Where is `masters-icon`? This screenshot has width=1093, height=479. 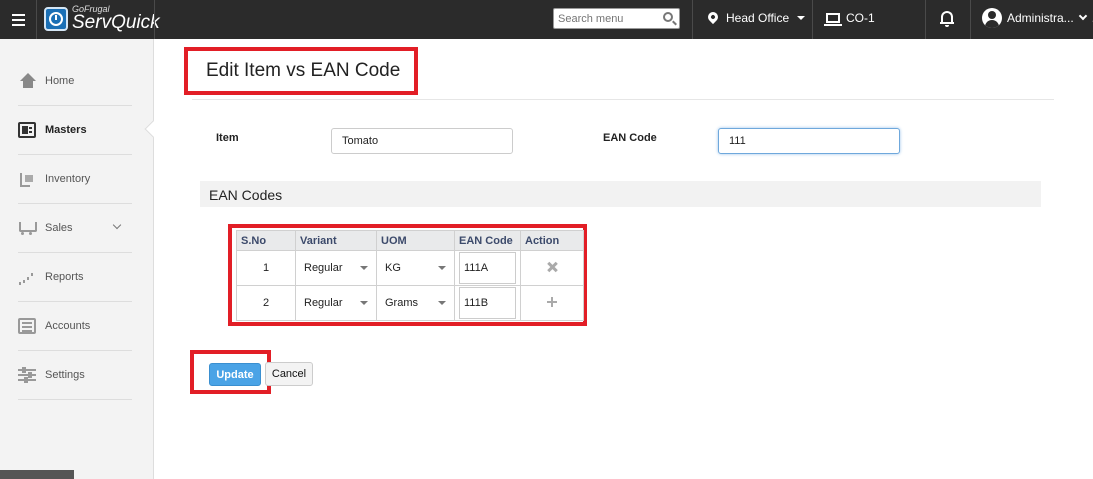 masters-icon is located at coordinates (27, 130).